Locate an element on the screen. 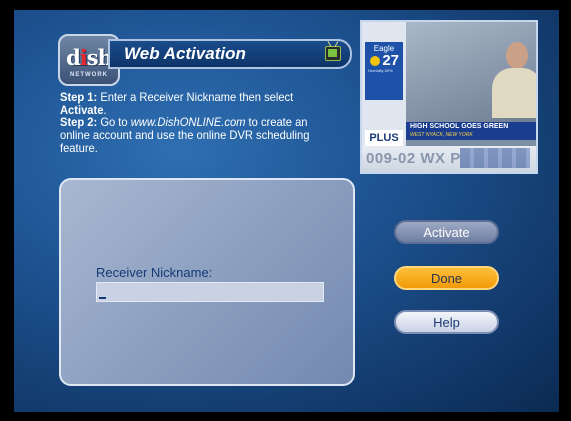 The width and height of the screenshot is (571, 421). logo-subtext: NETWORK is located at coordinates (89, 75).